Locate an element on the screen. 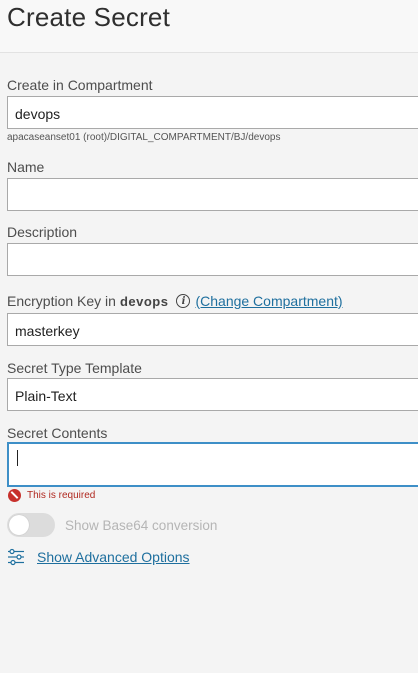 The height and width of the screenshot is (673, 418). base64-toggle-row: Show Base64 conversion is located at coordinates (112, 525).